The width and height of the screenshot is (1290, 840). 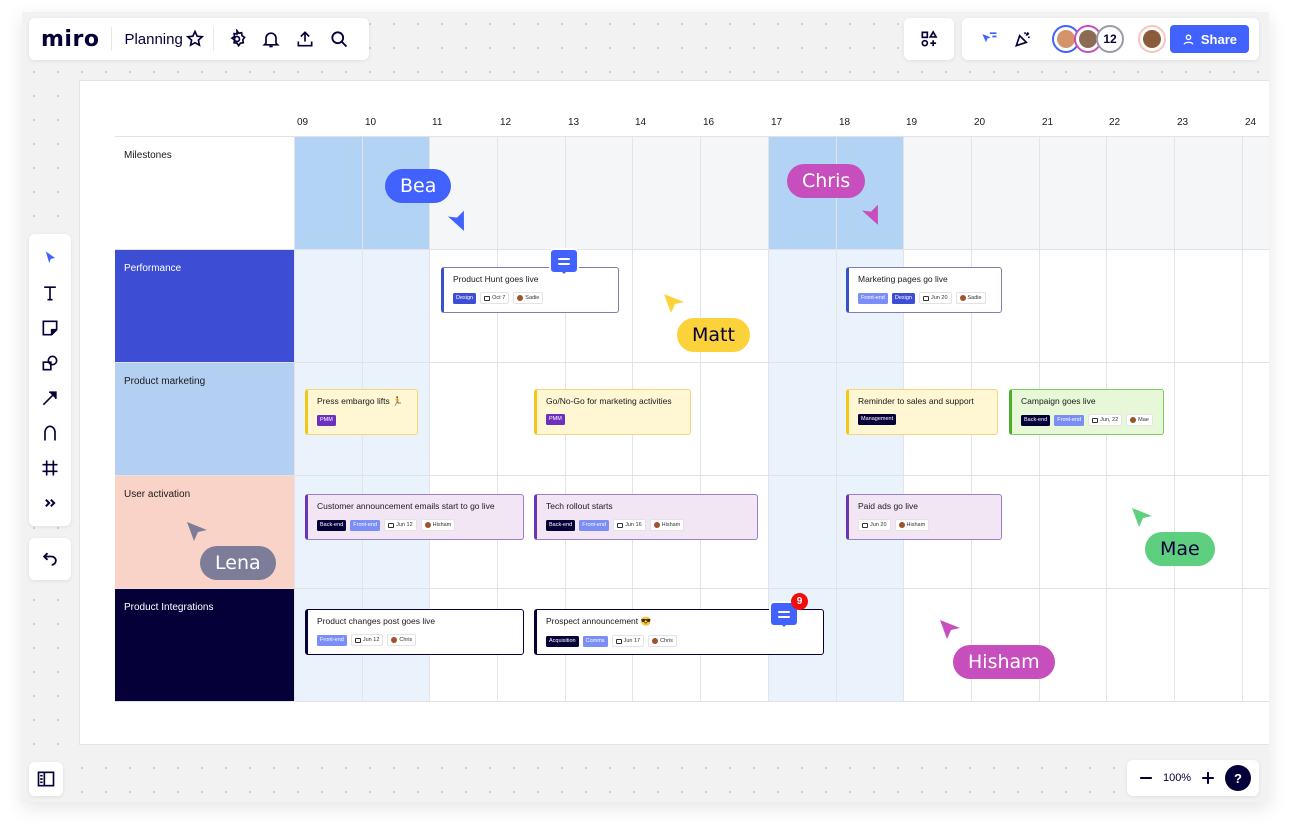 What do you see at coordinates (1209, 39) in the screenshot?
I see `share-button: Share` at bounding box center [1209, 39].